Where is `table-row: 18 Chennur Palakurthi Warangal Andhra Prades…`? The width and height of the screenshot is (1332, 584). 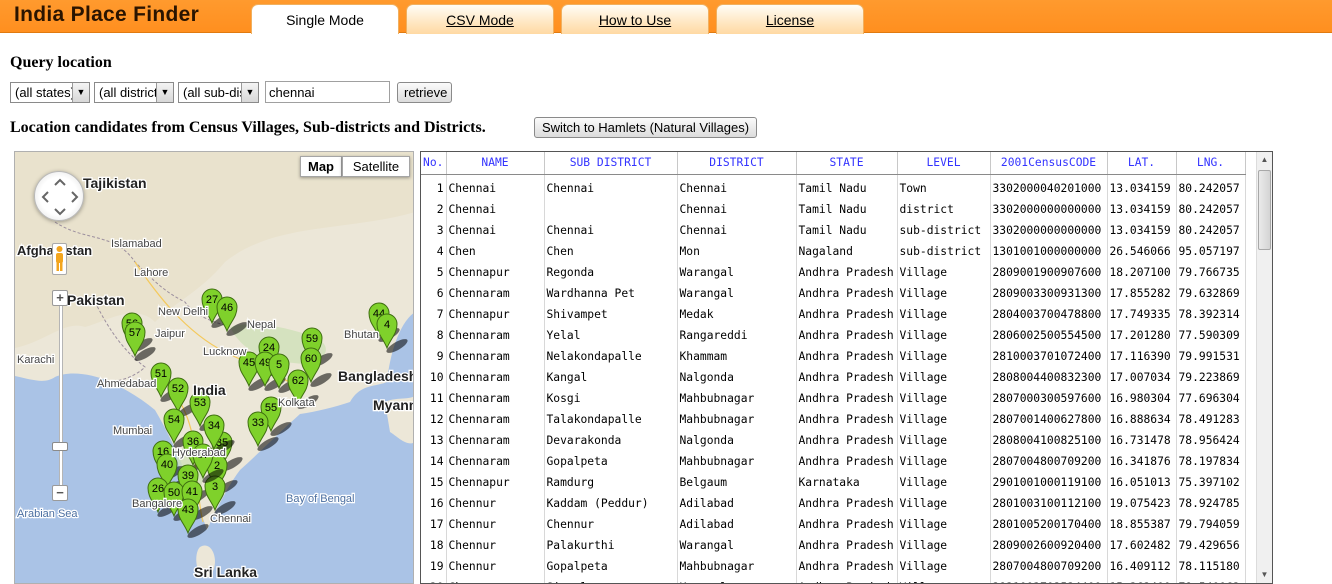
table-row: 18 Chennur Palakurthi Warangal Andhra Prades… is located at coordinates (833, 545).